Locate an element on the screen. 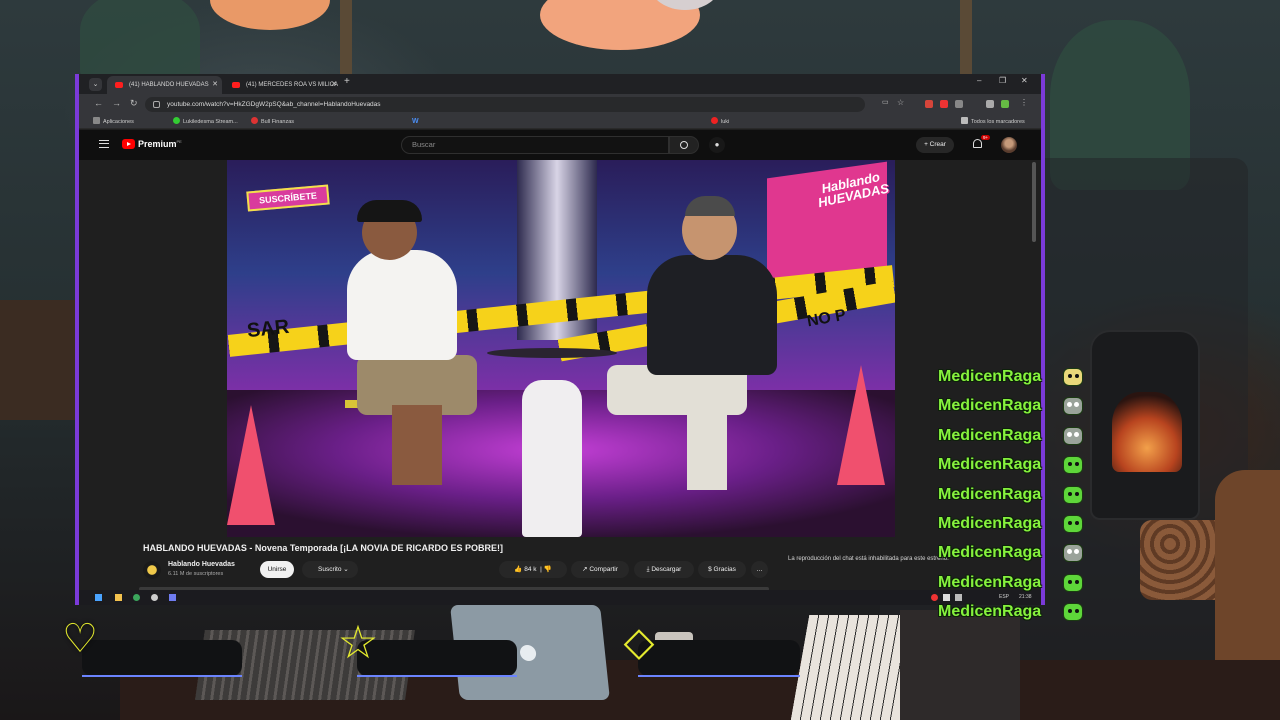 This screenshot has height=720, width=1280. create-label: Crear is located at coordinates (937, 144).